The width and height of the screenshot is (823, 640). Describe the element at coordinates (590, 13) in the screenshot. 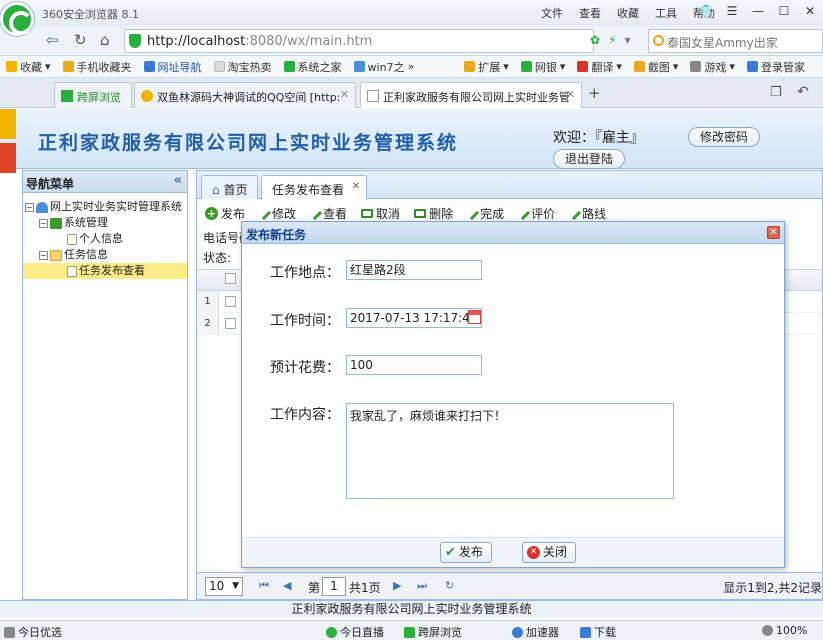

I see `menu-view: 查看` at that location.